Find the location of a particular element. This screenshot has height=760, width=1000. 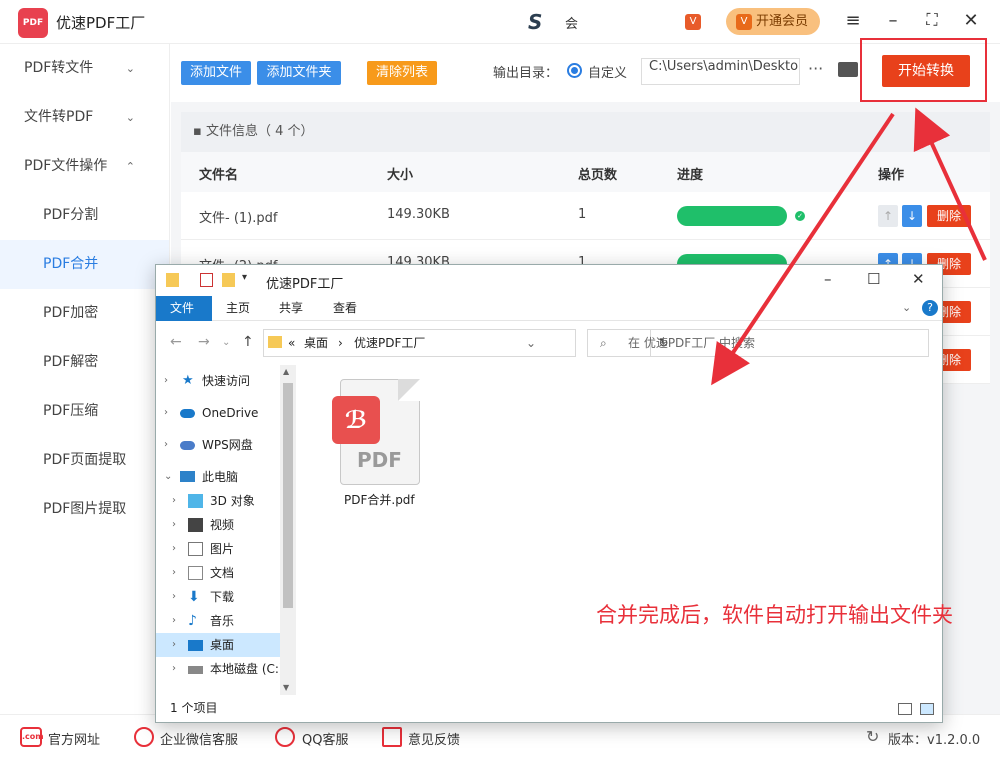

tree-item-downloads: › ⬇ 下载 is located at coordinates (218, 597).